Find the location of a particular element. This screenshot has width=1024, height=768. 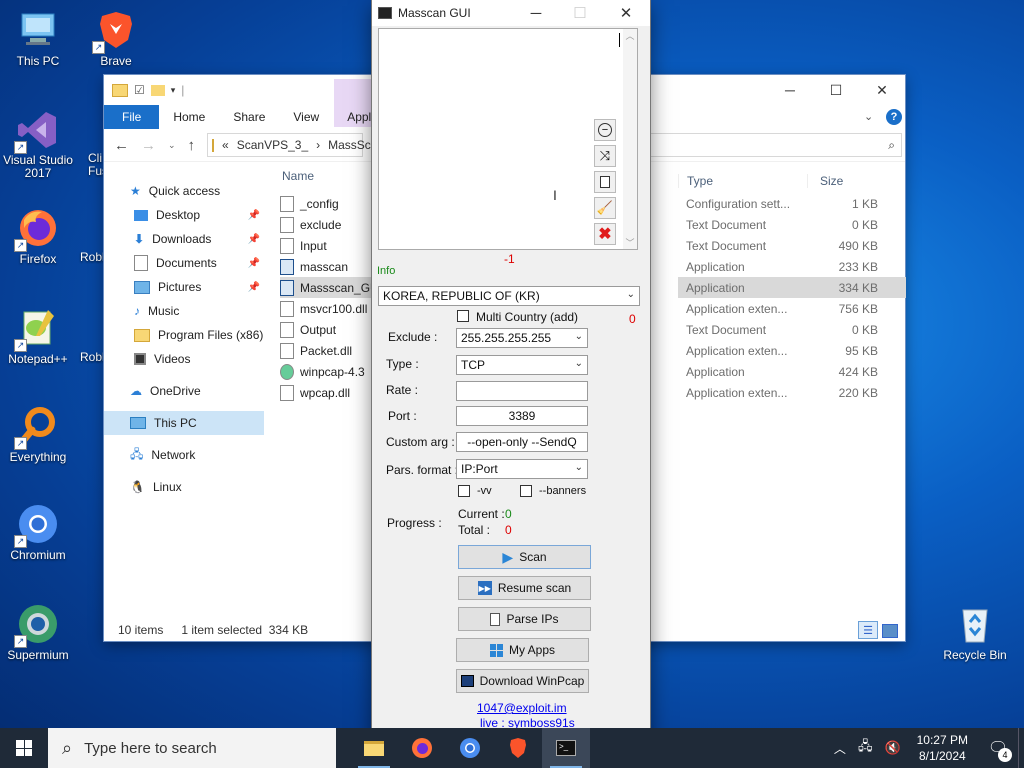

desktop-icon-brave: ↗ Brave is located at coordinates (116, 38).